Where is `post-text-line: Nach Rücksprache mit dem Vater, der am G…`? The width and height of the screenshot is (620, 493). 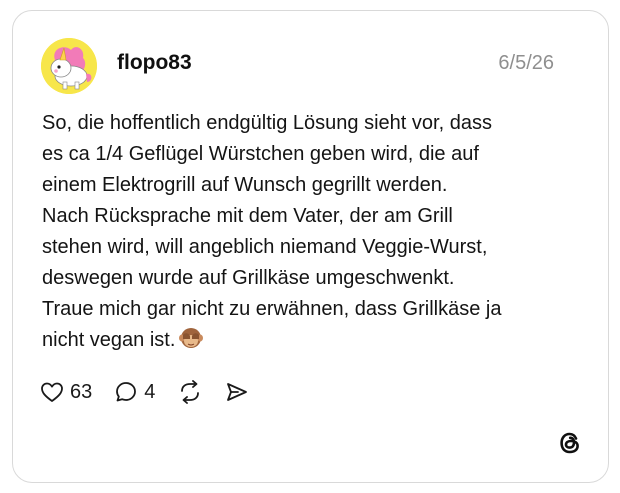 post-text-line: Nach Rücksprache mit dem Vater, der am G… is located at coordinates (247, 216).